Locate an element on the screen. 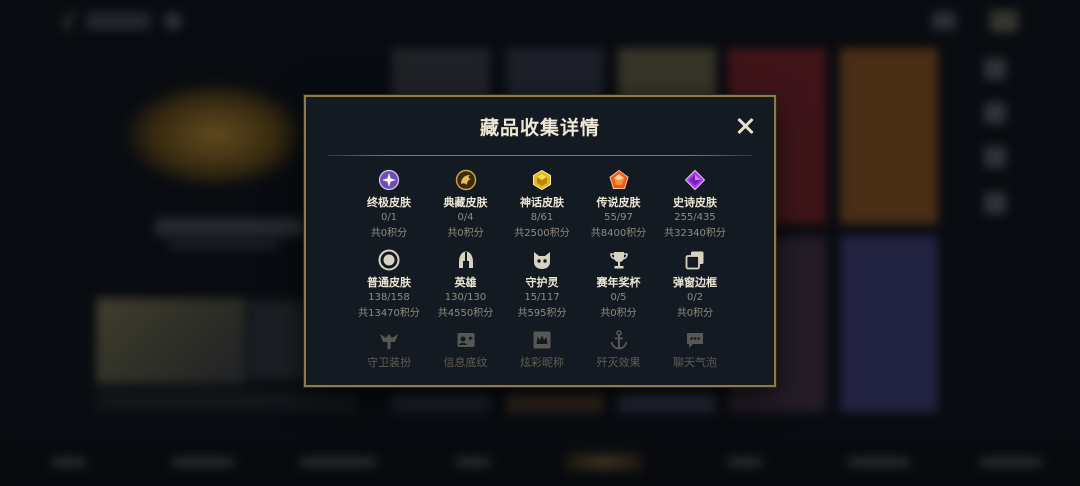  item-label: 赛年奖杯 is located at coordinates (618, 282).